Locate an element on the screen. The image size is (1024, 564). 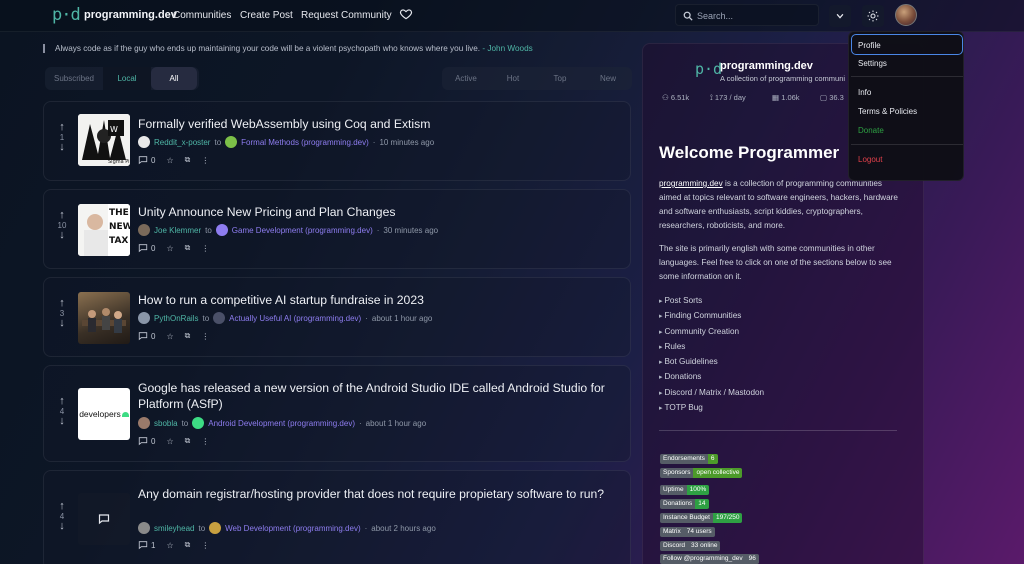
sort-filter: Active Hot Top New is located at coordinates (537, 78).